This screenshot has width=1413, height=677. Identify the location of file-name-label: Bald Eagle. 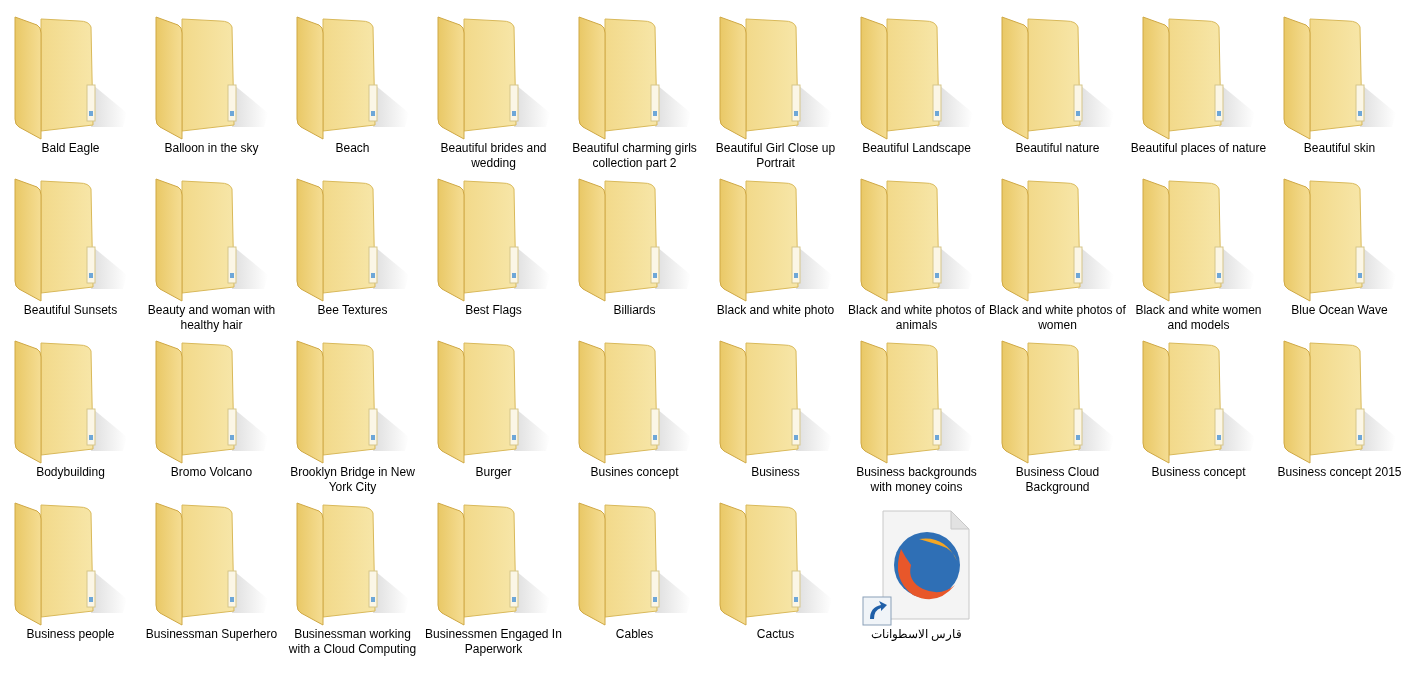
(70, 148).